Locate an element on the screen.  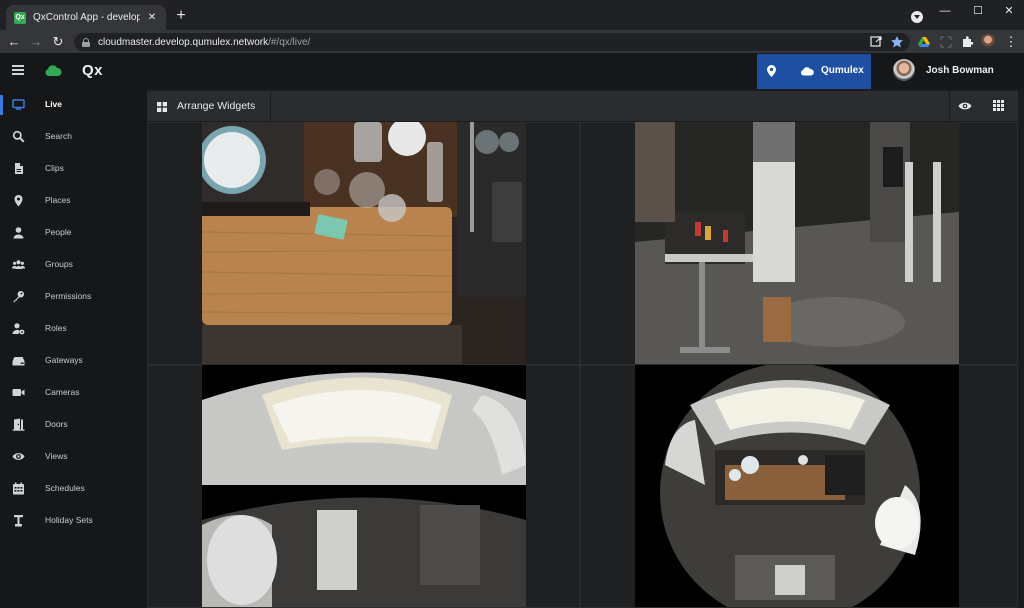
sidebar-item-label: Cameras is located at coordinates (62, 392).